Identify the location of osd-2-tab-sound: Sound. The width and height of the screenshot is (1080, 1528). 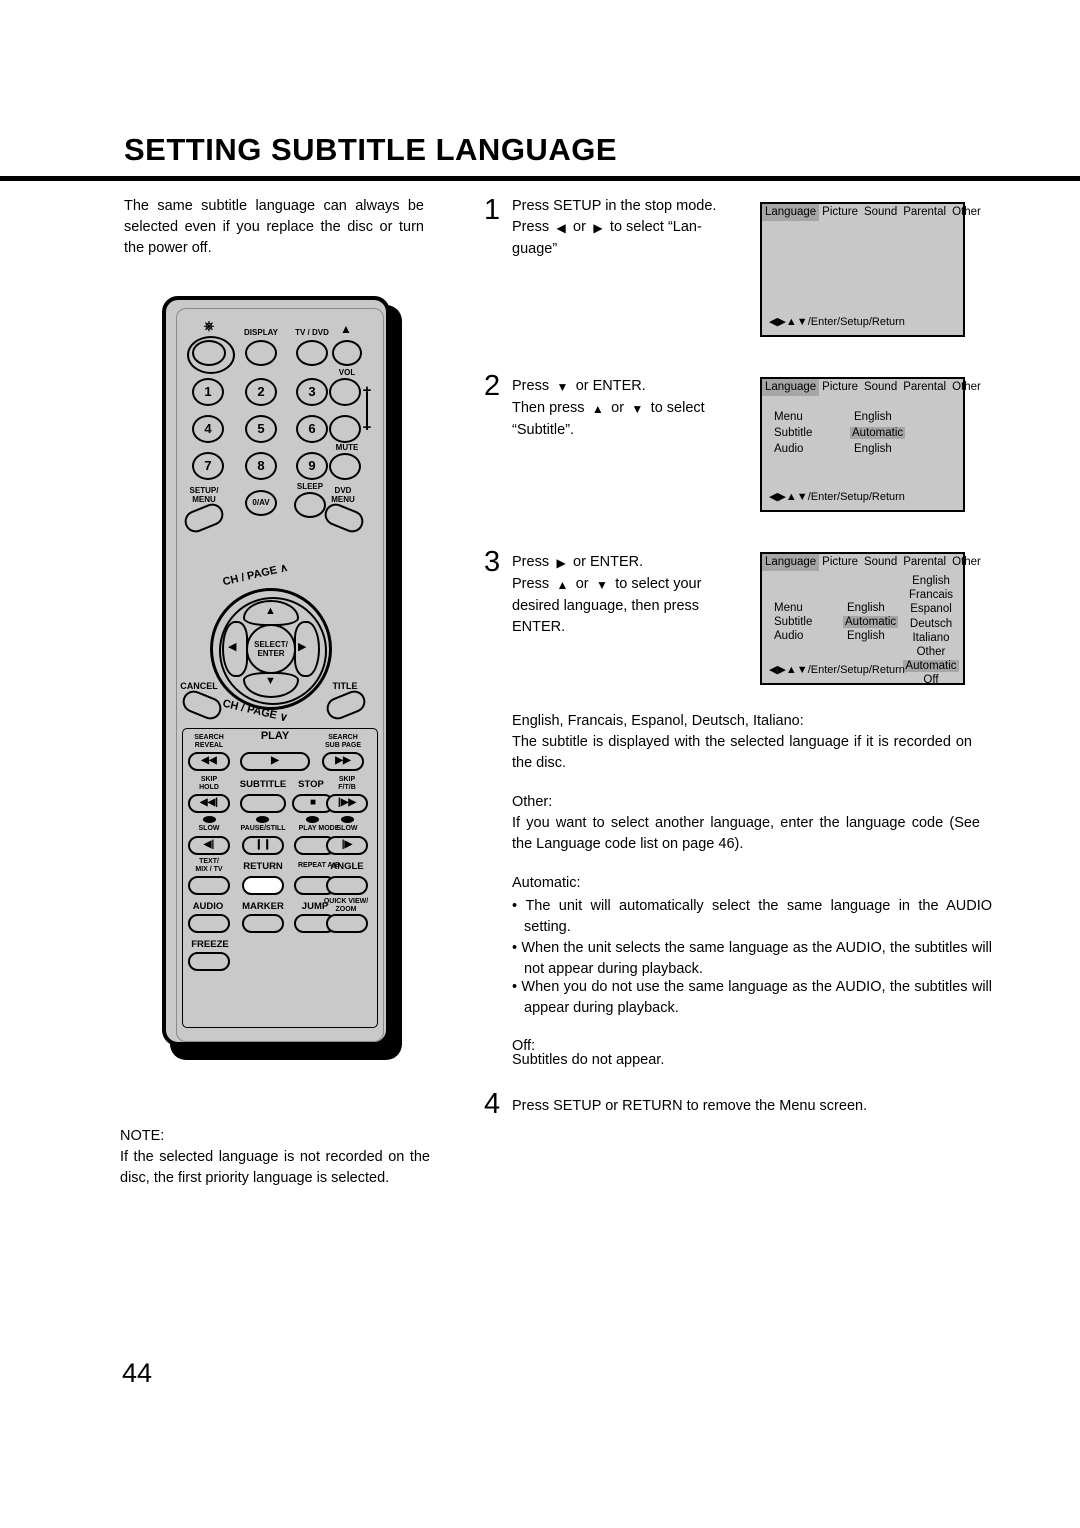
(880, 387).